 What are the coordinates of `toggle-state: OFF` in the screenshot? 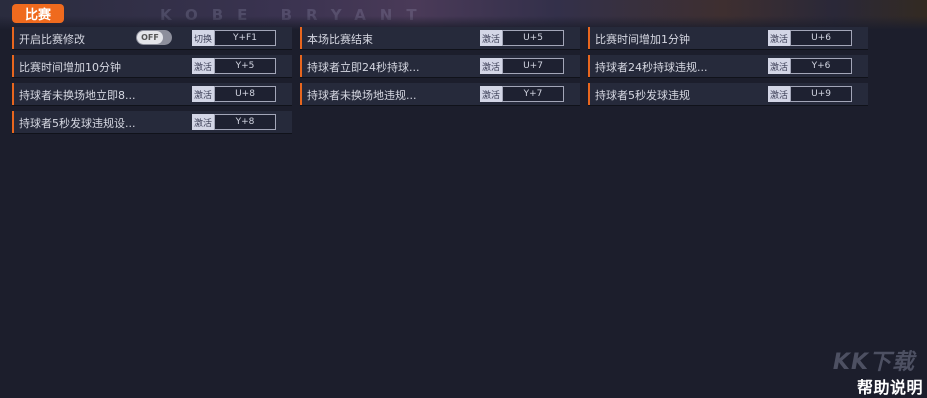 It's located at (150, 37).